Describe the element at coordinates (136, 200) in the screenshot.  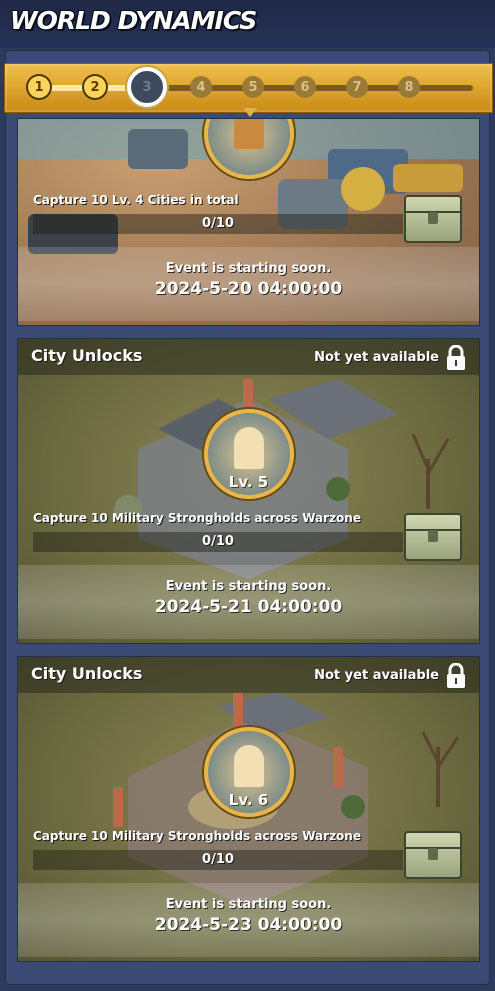
I see `task-description: Capture 10 Lv. 4 Cities in total` at that location.